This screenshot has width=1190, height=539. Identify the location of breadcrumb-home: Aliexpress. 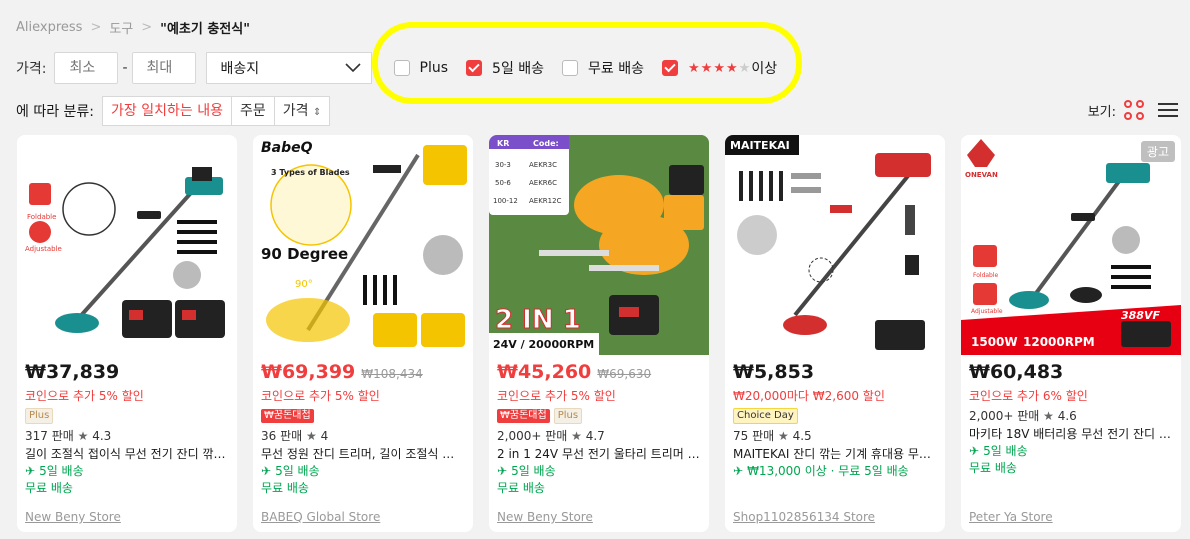
(49, 27).